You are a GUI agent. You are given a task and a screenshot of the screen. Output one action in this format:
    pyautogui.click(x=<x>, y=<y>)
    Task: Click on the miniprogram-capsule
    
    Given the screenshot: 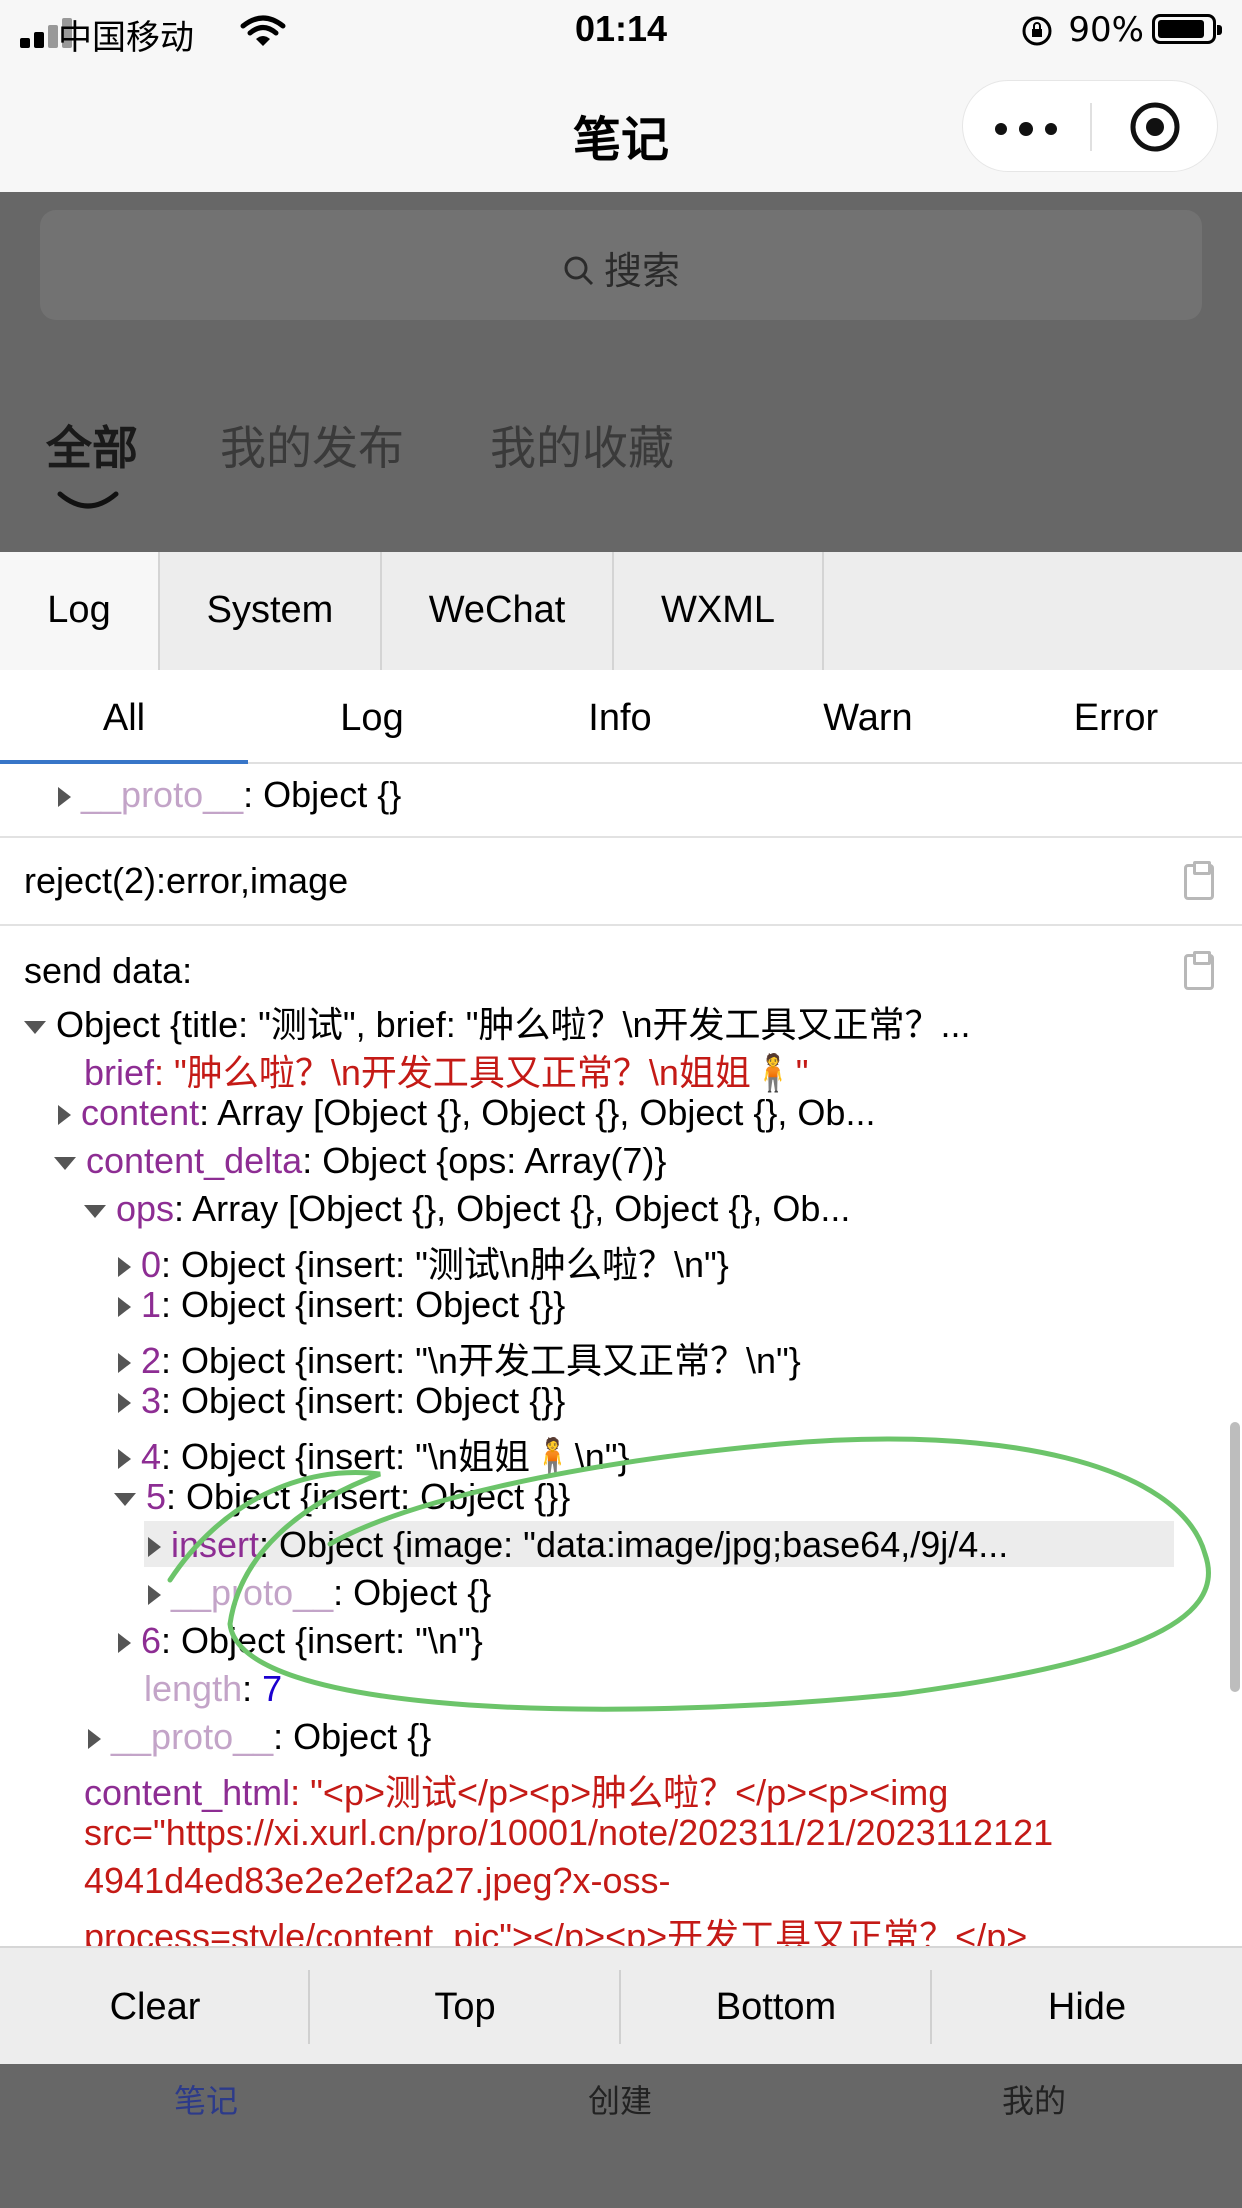 What is the action you would take?
    pyautogui.click(x=1090, y=126)
    